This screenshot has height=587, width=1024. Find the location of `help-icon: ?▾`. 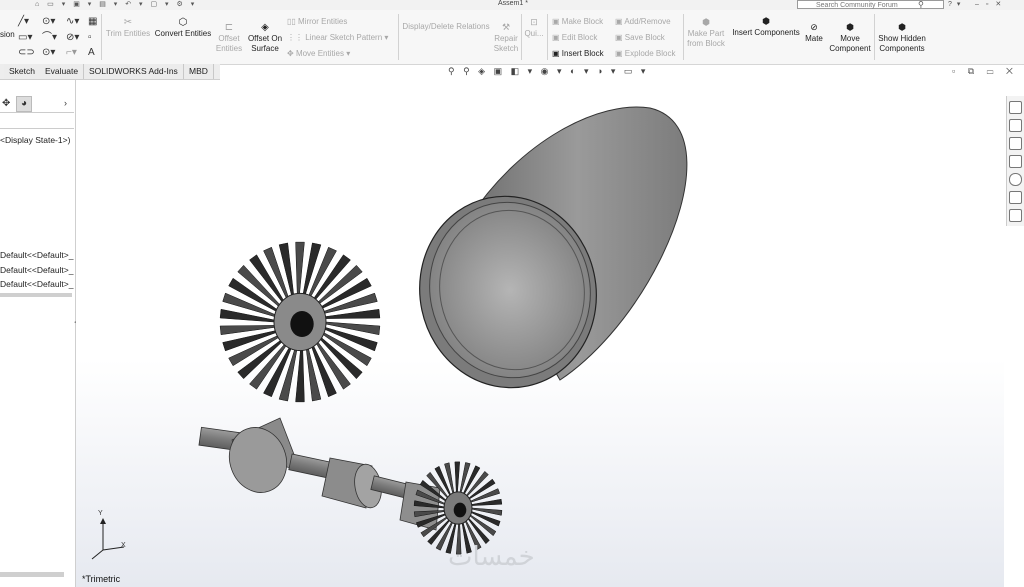

help-icon: ?▾ is located at coordinates (956, 4).